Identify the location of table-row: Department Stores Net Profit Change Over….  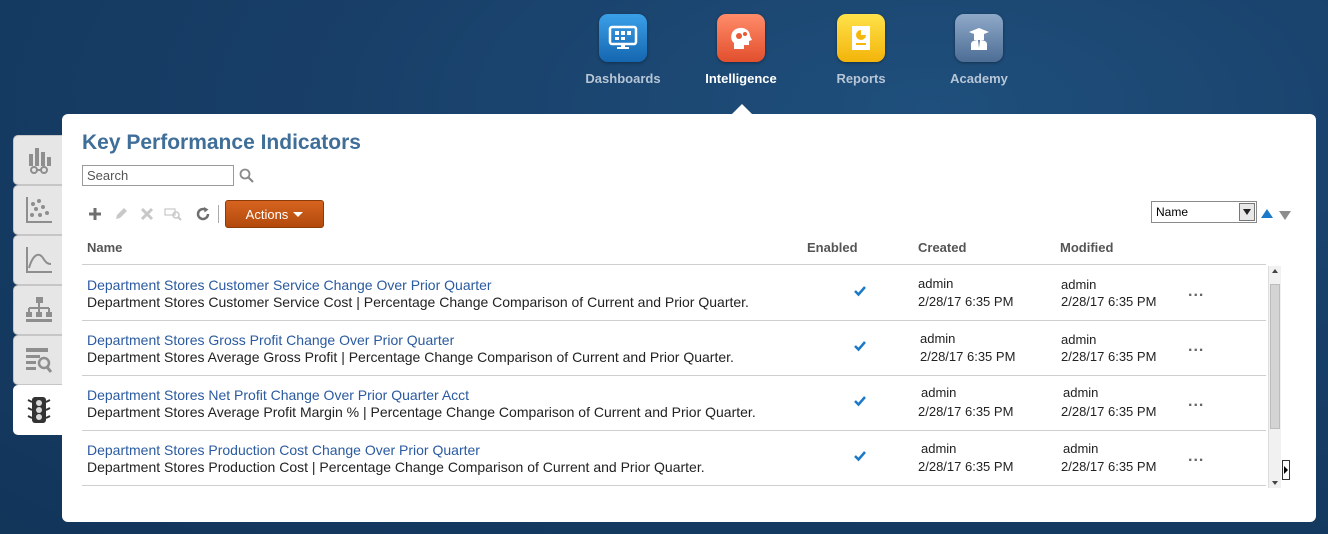
(674, 403).